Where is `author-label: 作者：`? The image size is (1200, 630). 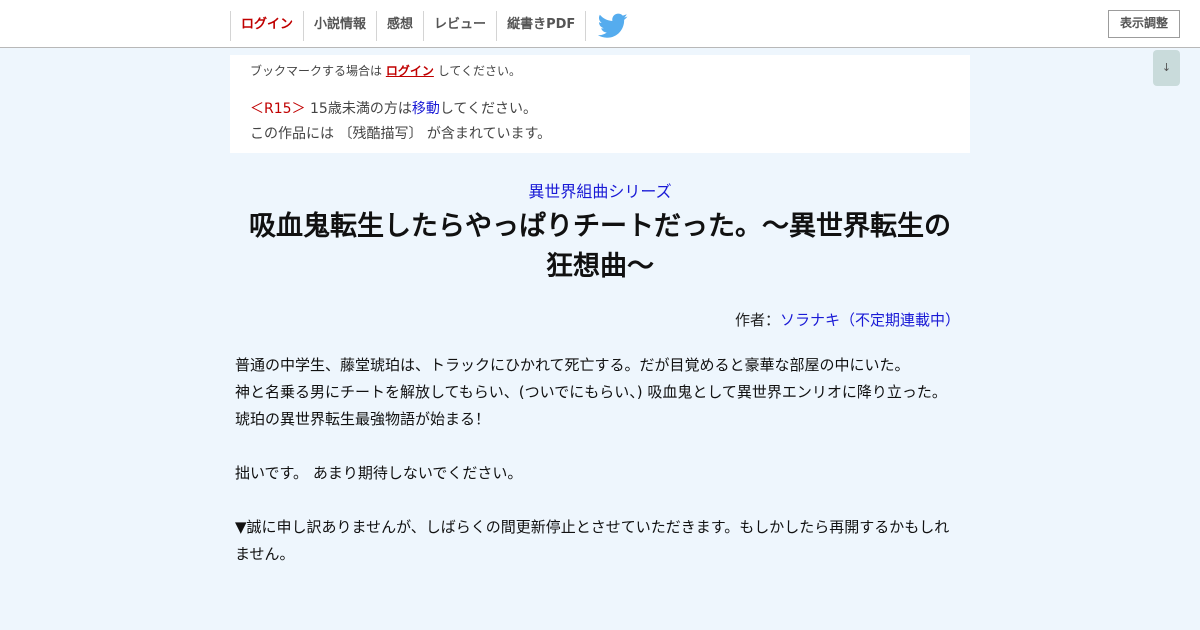
author-label: 作者： is located at coordinates (757, 320).